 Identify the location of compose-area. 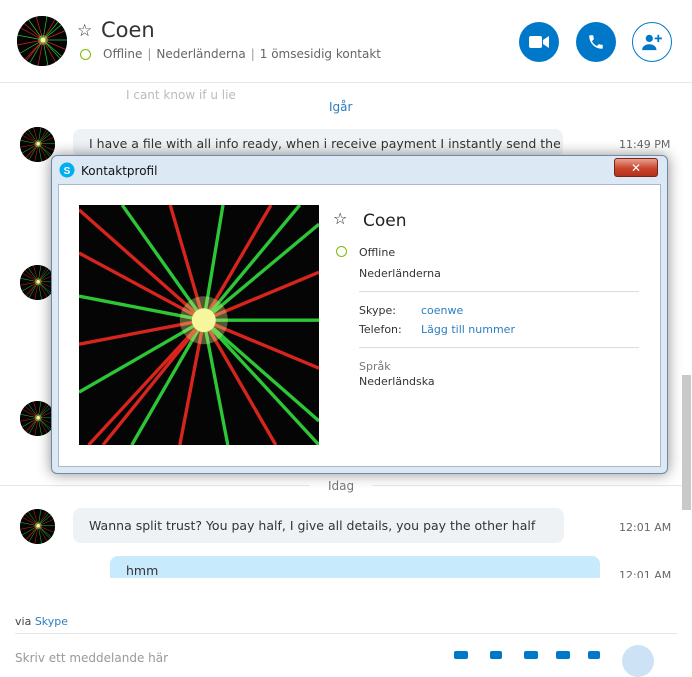
(346, 617).